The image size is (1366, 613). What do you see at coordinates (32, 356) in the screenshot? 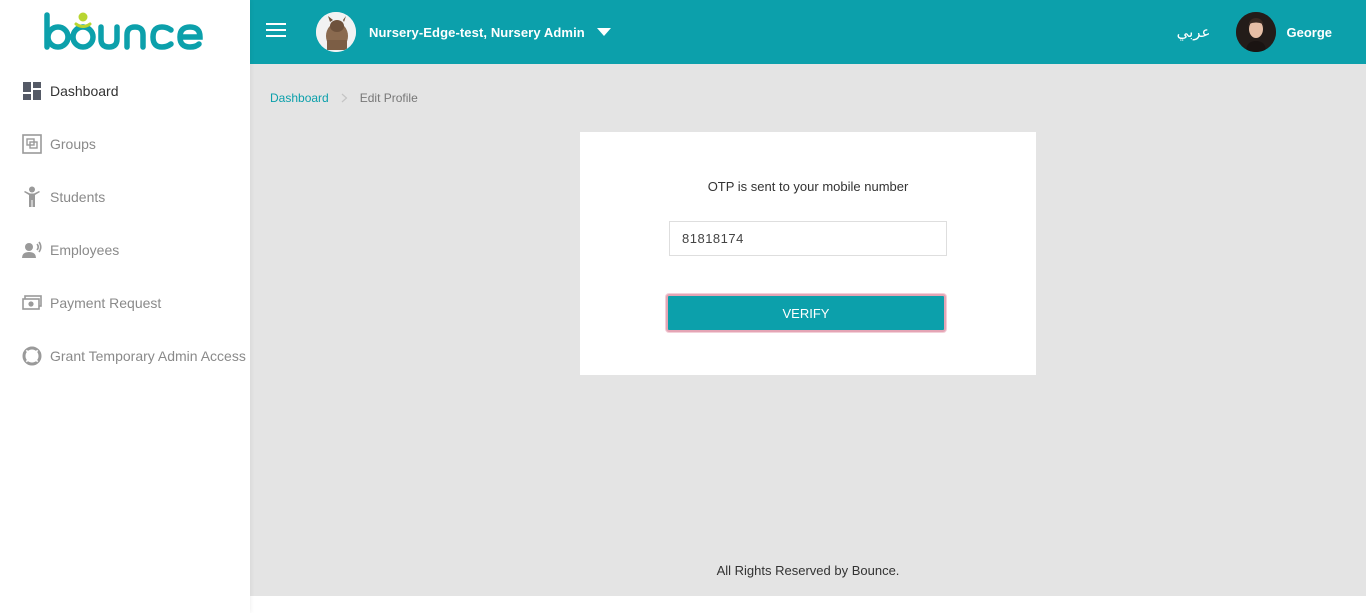
I see `lifebuoy-icon` at bounding box center [32, 356].